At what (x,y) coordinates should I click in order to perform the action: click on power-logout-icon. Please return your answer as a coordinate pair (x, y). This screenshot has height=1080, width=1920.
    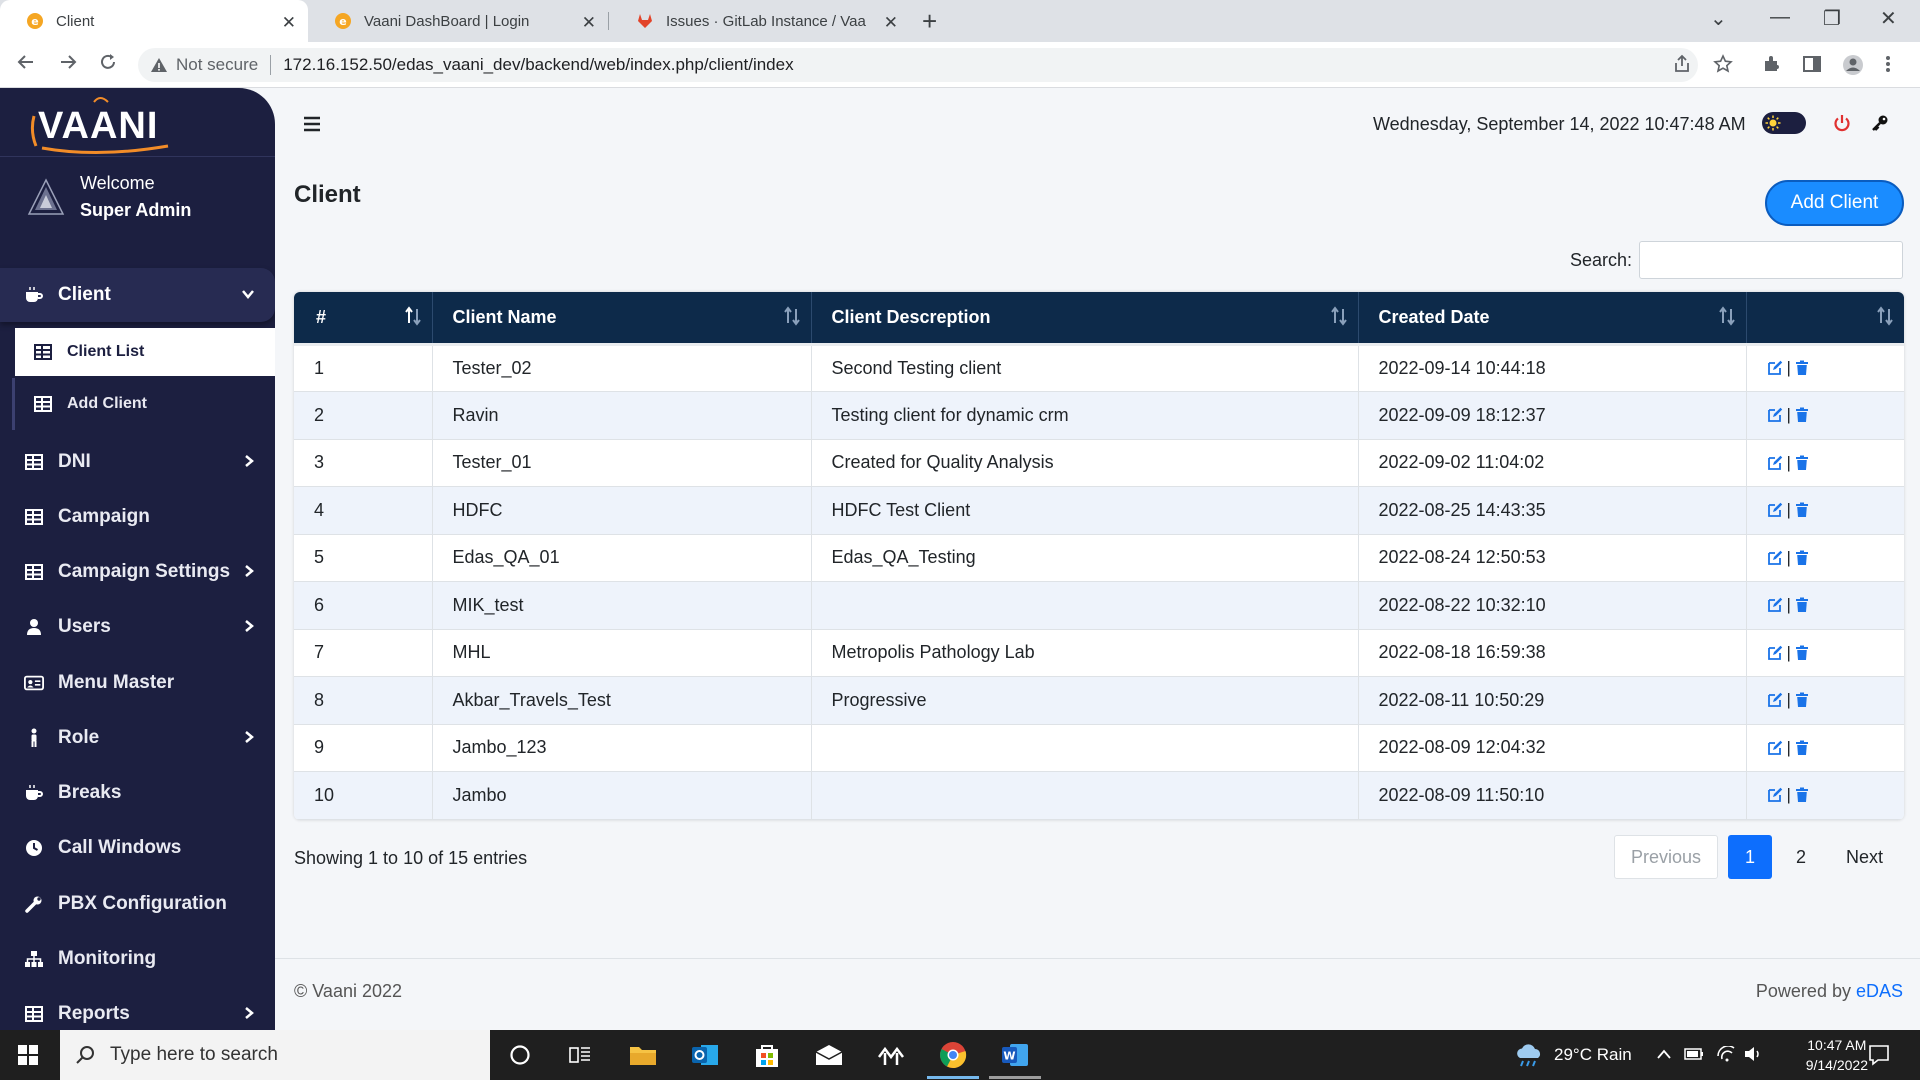
    Looking at the image, I should click on (1842, 123).